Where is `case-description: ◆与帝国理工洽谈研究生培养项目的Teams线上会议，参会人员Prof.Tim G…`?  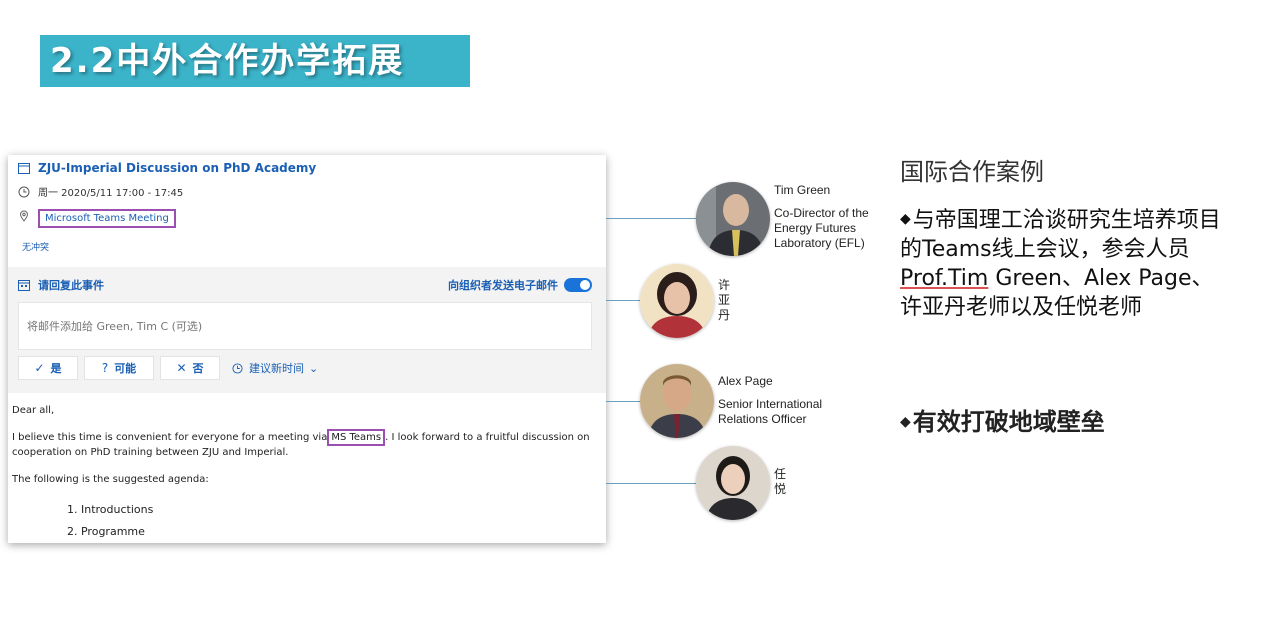 case-description: ◆与帝国理工洽谈研究生培养项目的Teams线上会议，参会人员Prof.Tim G… is located at coordinates (1060, 264).